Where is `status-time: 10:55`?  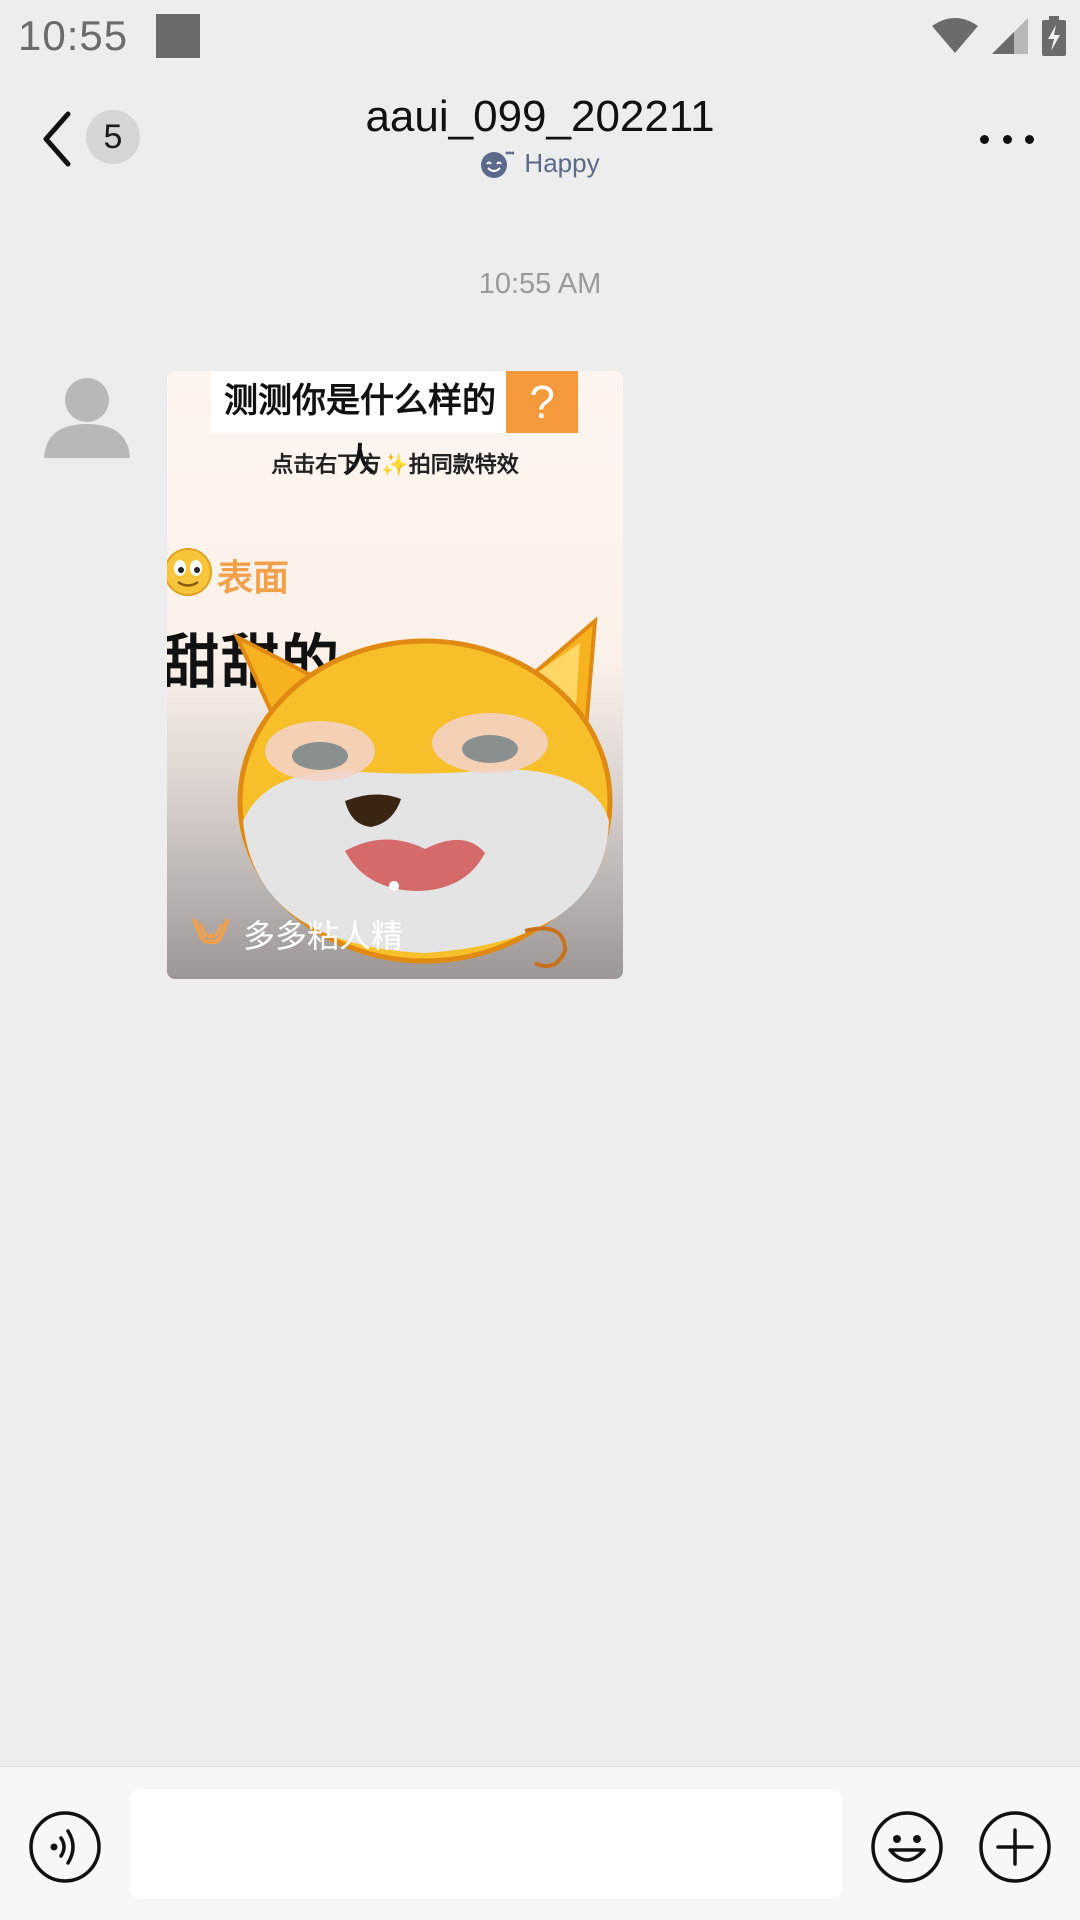 status-time: 10:55 is located at coordinates (73, 35).